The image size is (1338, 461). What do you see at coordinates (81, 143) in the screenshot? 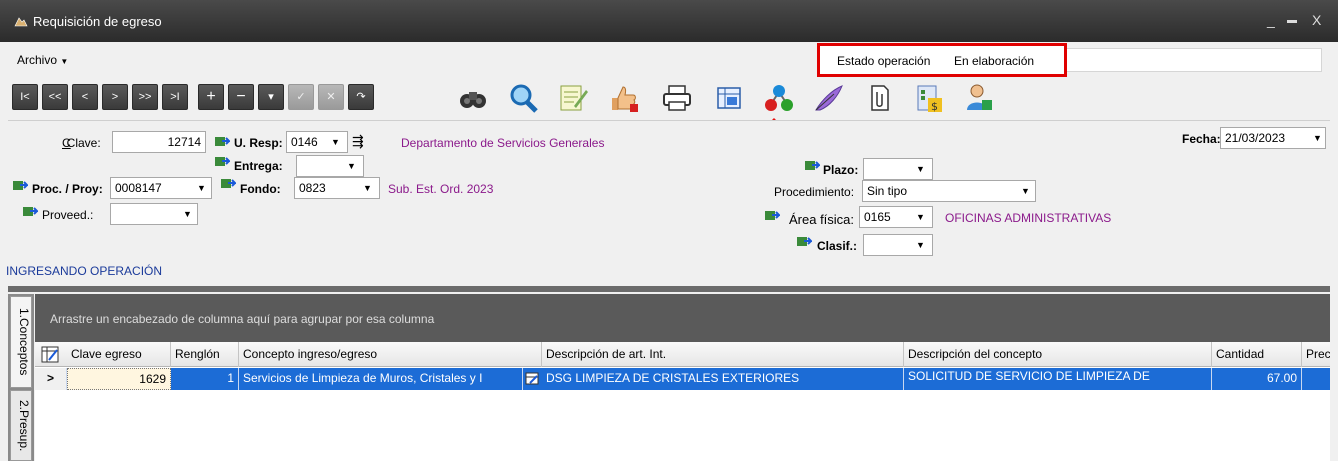
I see `clave-label: CClave:` at bounding box center [81, 143].